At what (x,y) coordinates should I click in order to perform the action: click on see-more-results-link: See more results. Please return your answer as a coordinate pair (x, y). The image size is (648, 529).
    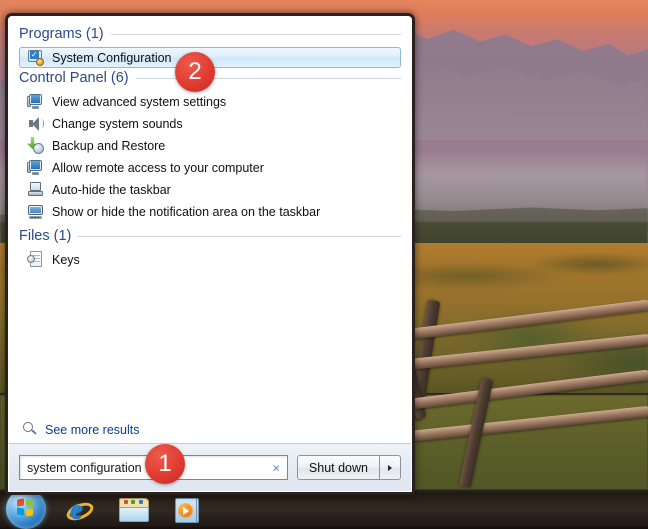
    Looking at the image, I should click on (210, 430).